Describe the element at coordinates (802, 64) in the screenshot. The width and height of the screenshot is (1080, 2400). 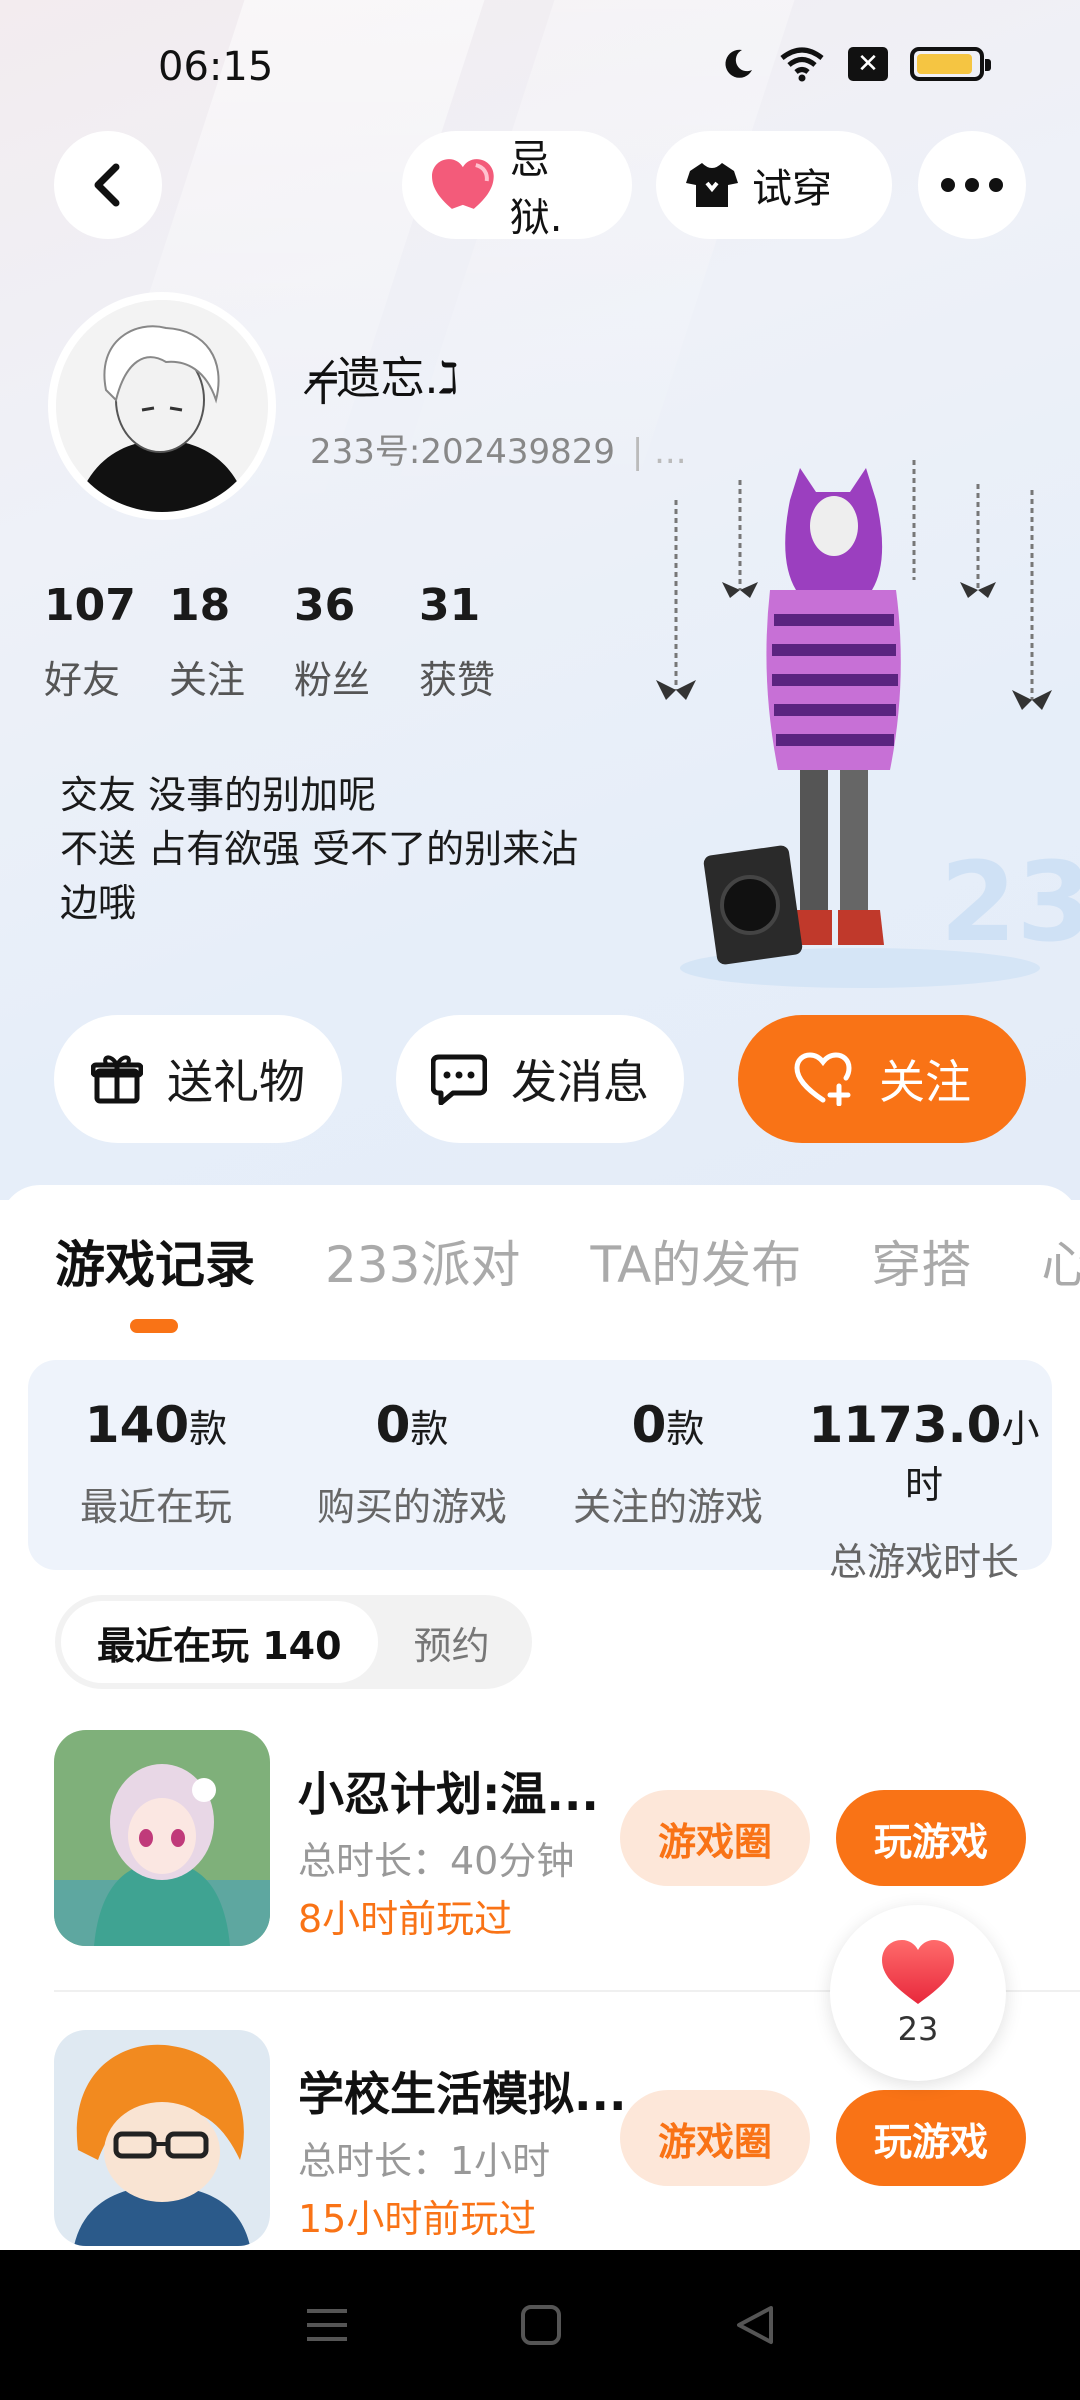
I see `wifi-icon` at that location.